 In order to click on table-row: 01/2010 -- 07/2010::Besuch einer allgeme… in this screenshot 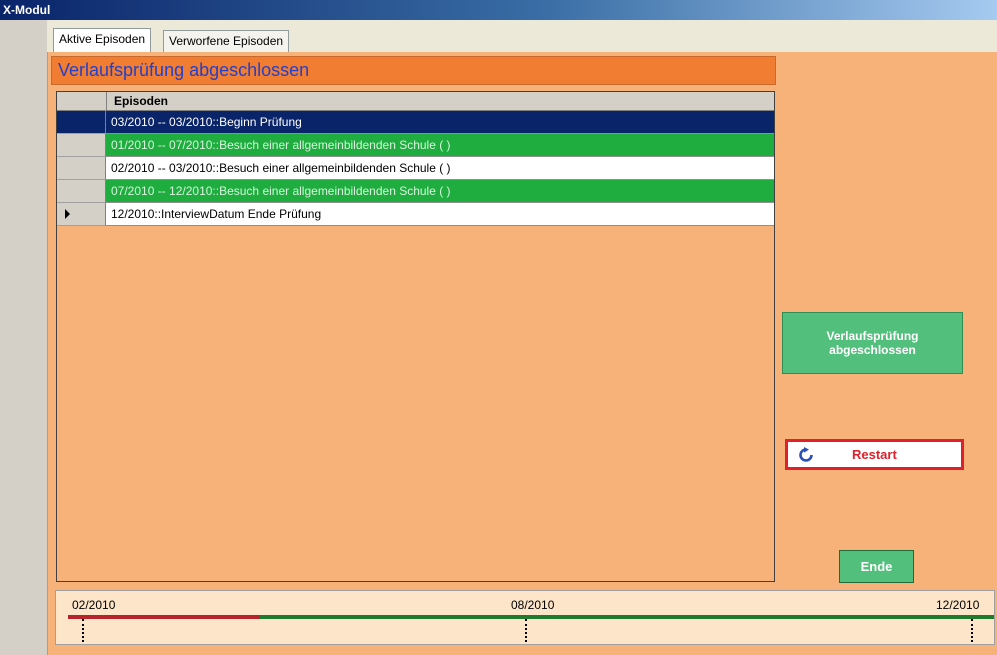, I will do `click(415, 145)`.